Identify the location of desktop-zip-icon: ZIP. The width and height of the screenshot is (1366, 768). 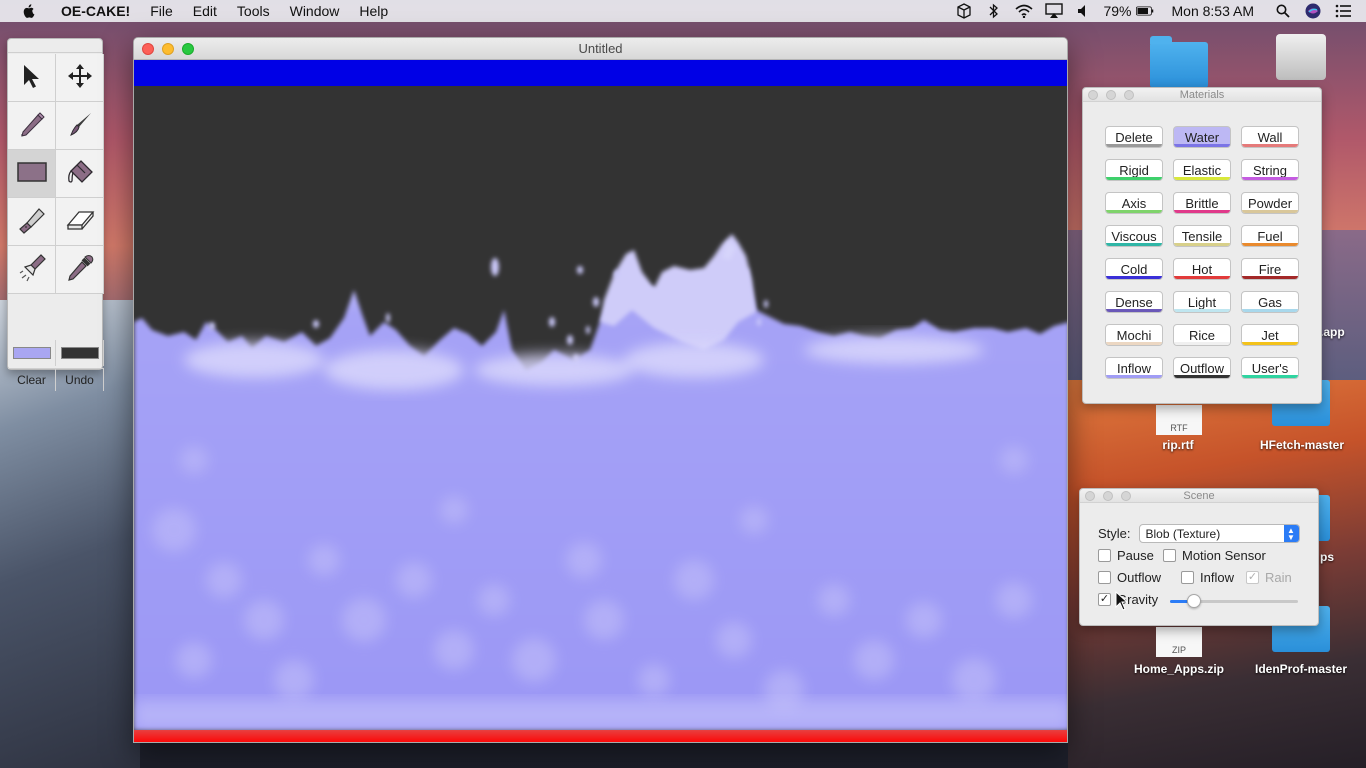
(1179, 642).